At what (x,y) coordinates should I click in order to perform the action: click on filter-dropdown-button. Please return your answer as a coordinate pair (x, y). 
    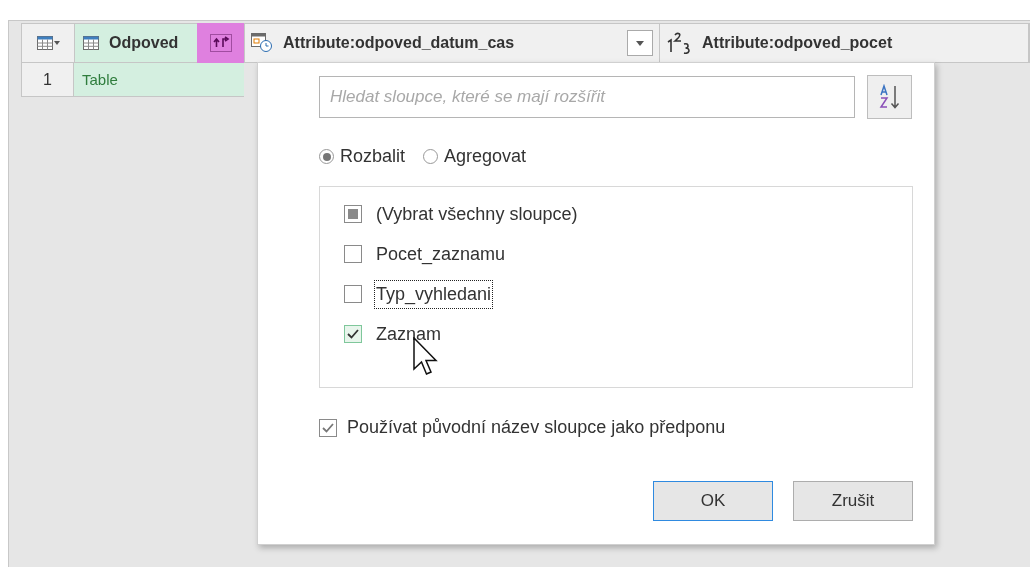
    Looking at the image, I should click on (640, 43).